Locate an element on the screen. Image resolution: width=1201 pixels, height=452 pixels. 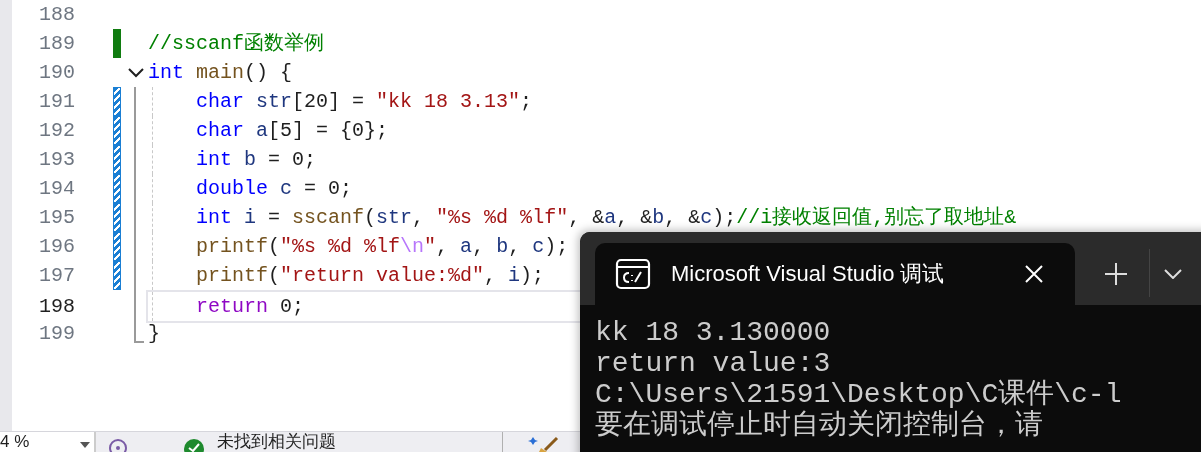
line-number: 193 is located at coordinates (57, 160).